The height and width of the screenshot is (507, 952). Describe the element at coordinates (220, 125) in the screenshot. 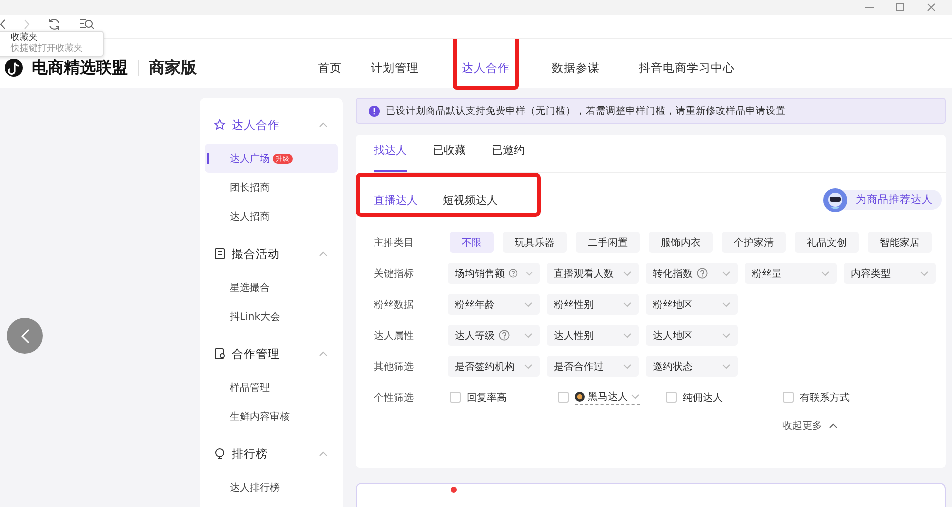

I see `star-icon` at that location.